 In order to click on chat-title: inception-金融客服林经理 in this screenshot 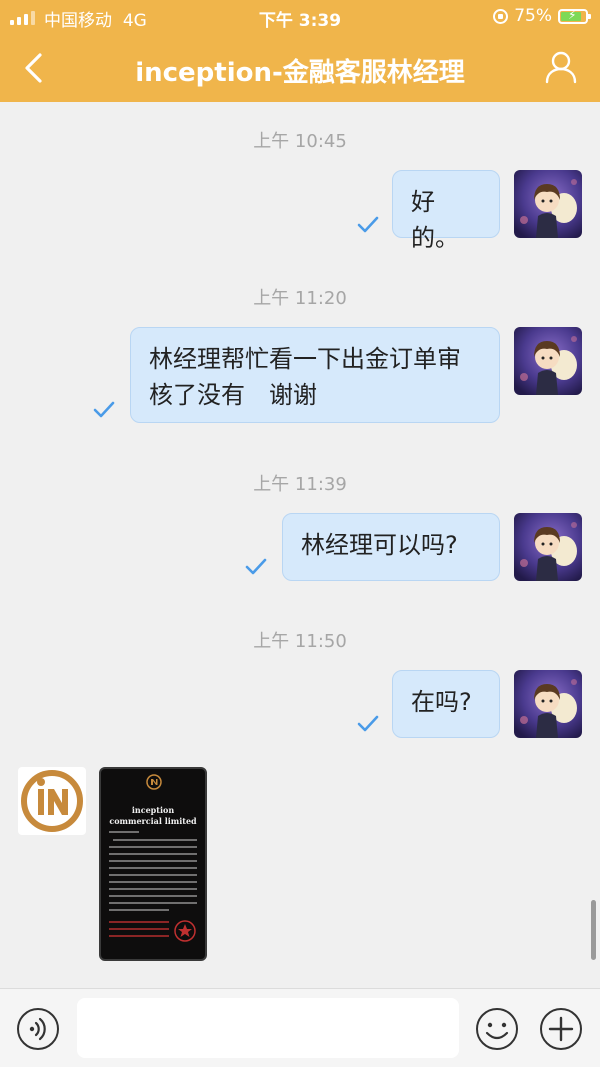, I will do `click(300, 73)`.